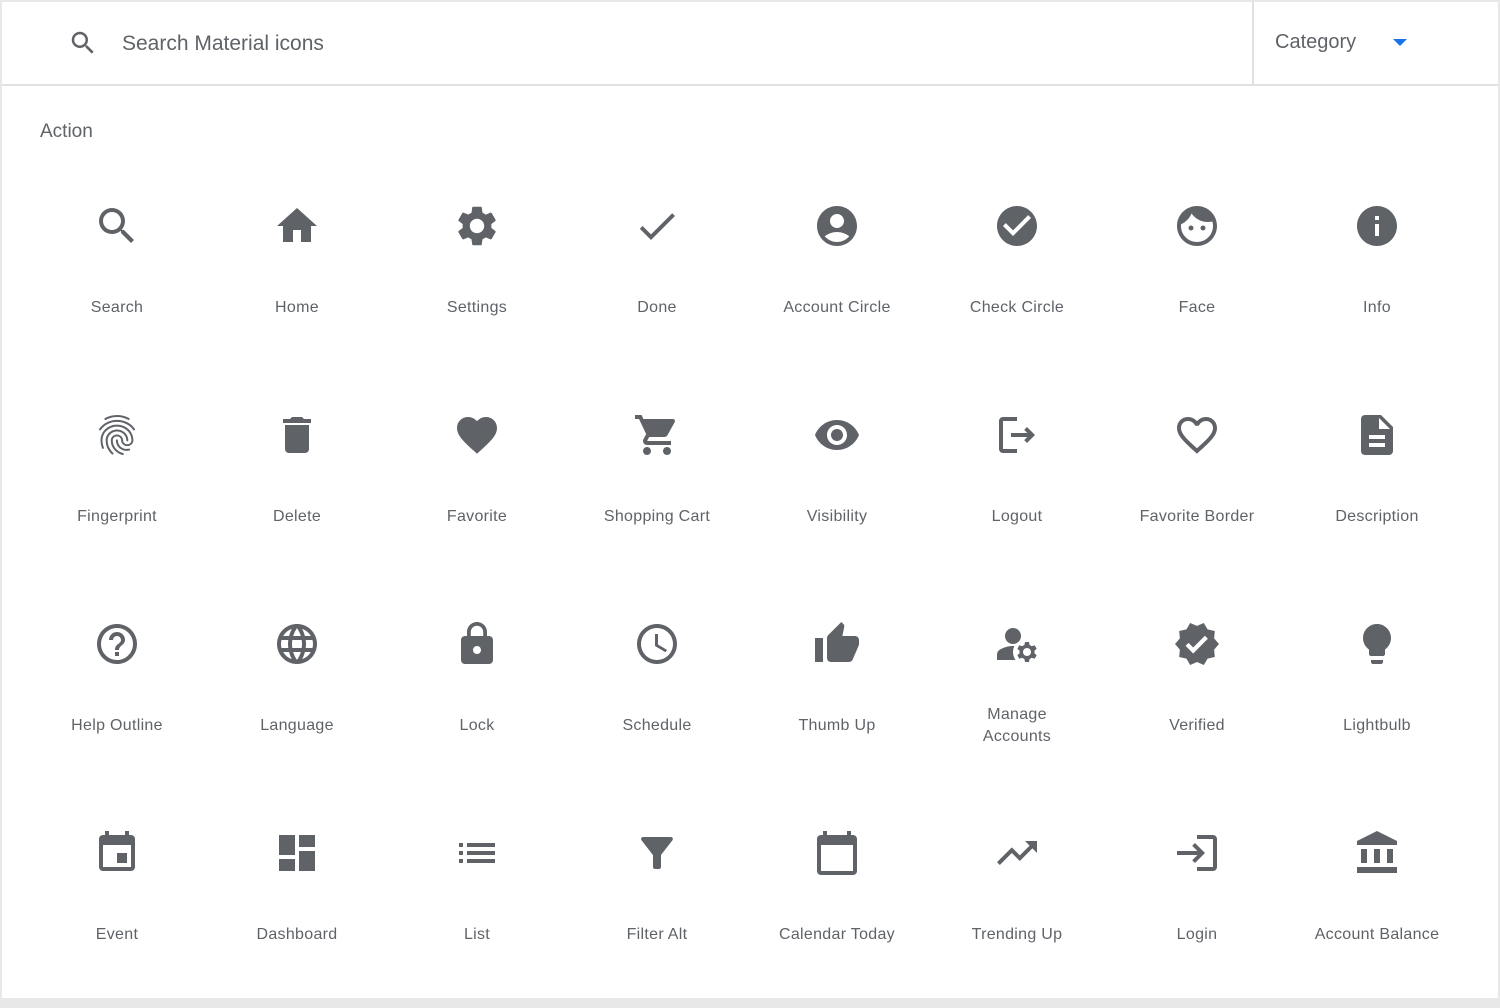  I want to click on icon-card-delete: Delete, so click(297, 485).